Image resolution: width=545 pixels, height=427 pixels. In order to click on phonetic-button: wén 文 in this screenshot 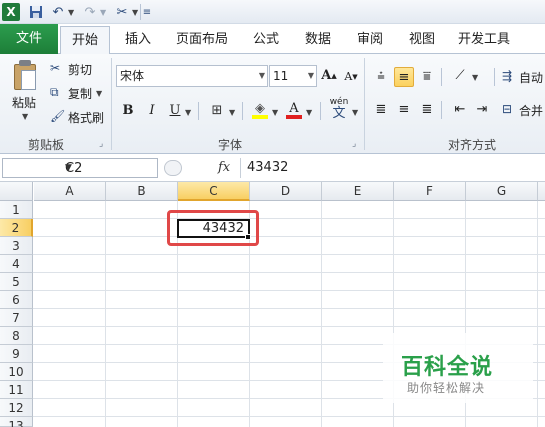, I will do `click(339, 108)`.